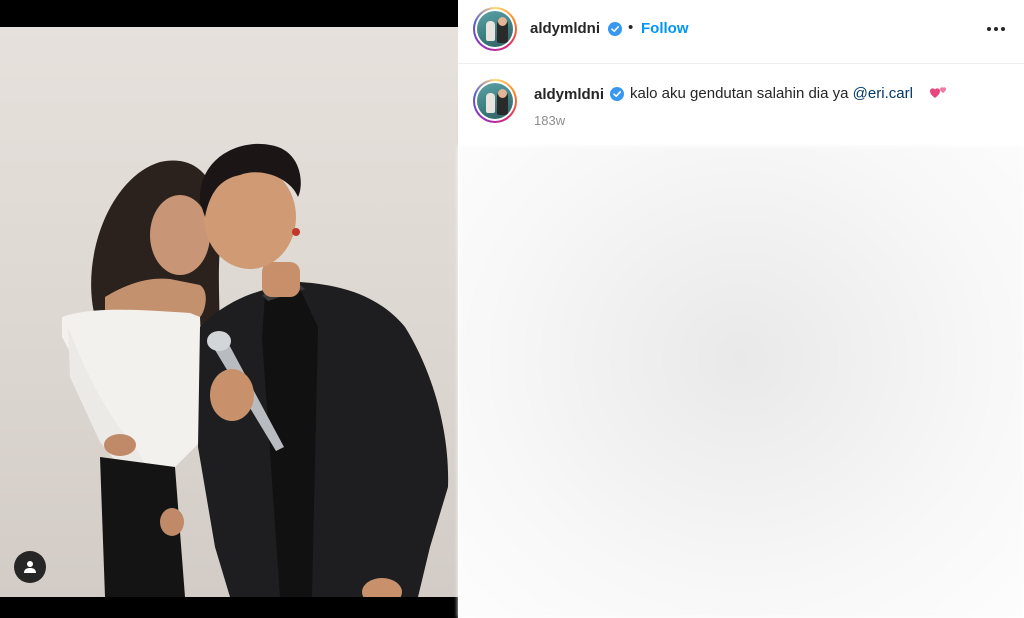  I want to click on caption-avatar, so click(495, 101).